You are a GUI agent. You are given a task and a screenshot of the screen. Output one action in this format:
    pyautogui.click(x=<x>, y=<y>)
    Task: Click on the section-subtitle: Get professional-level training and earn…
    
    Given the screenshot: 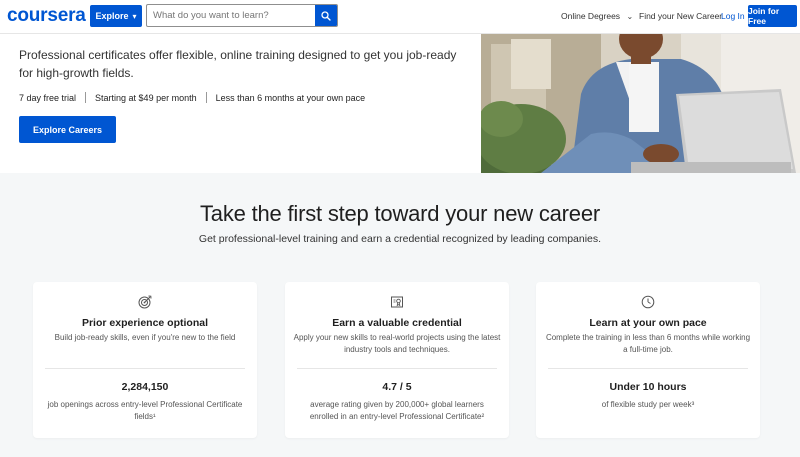 What is the action you would take?
    pyautogui.click(x=400, y=239)
    